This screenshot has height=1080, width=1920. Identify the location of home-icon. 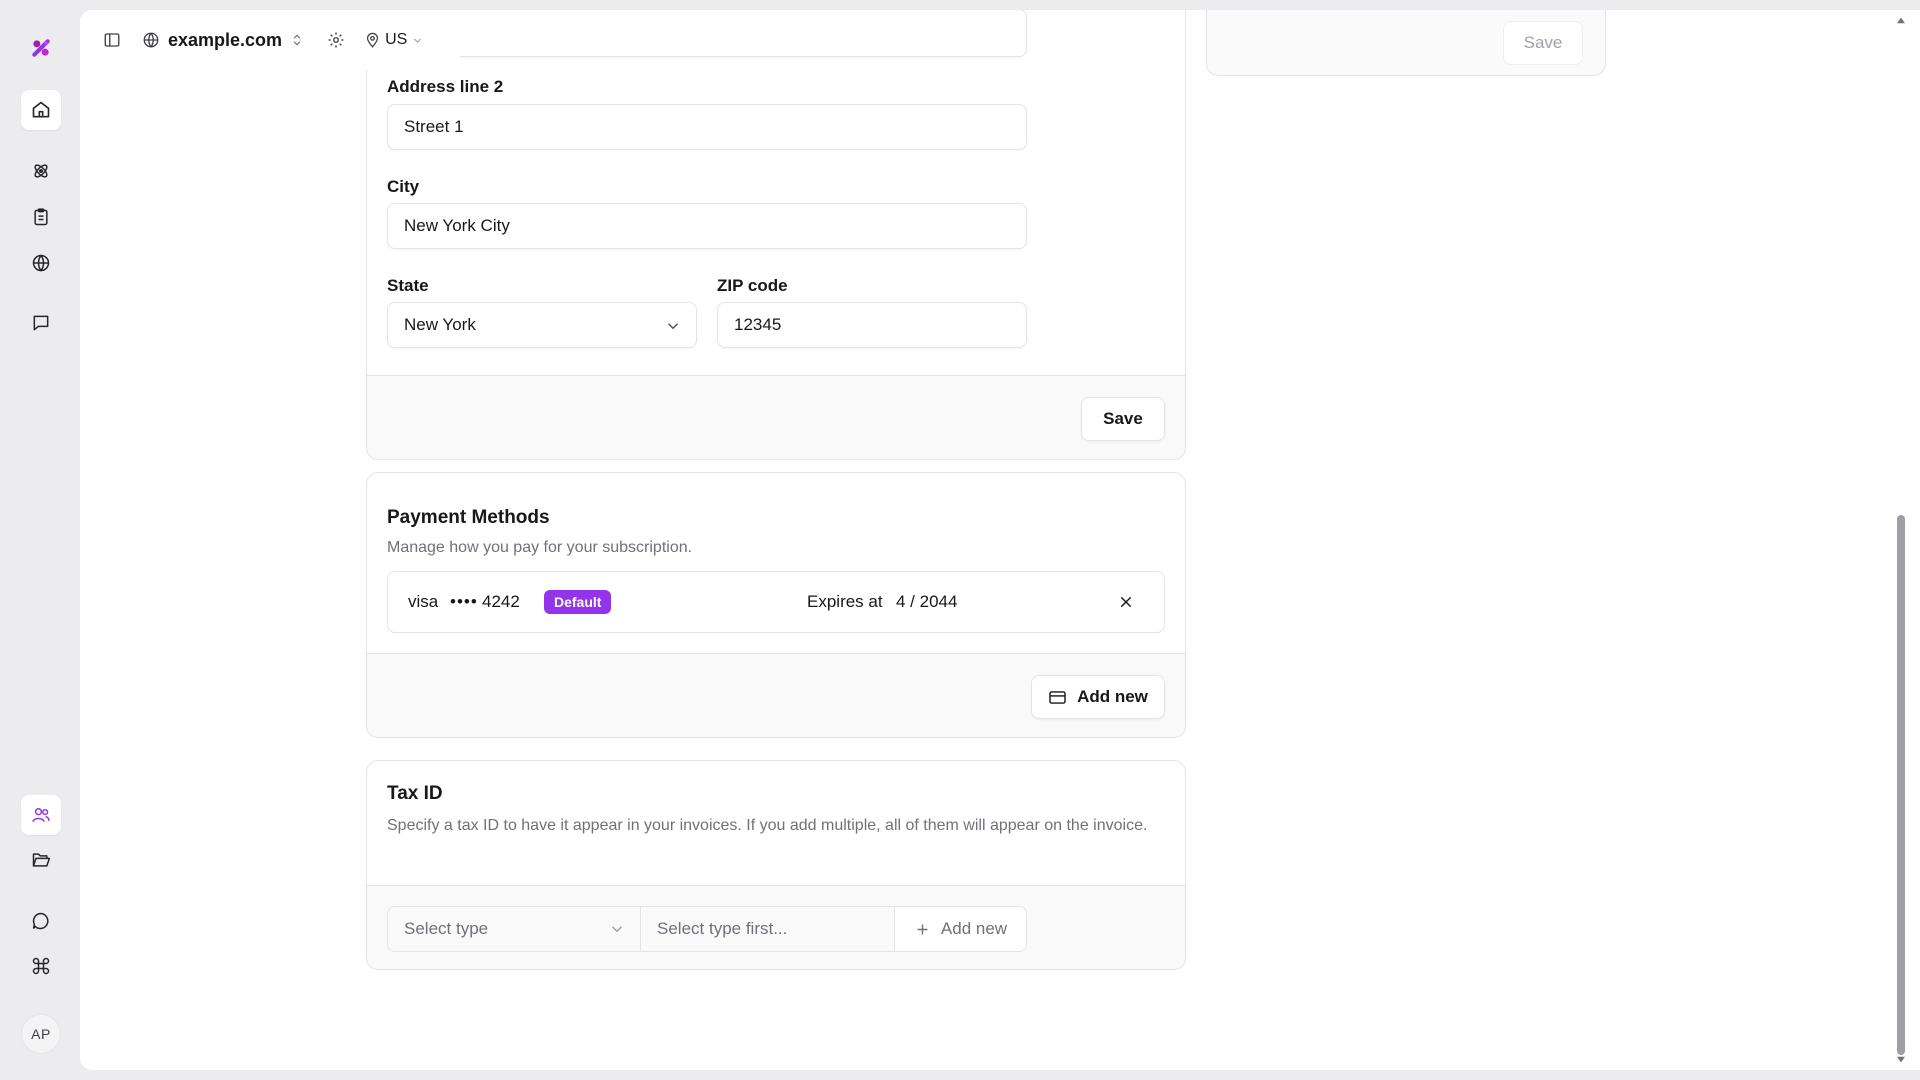
(41, 109).